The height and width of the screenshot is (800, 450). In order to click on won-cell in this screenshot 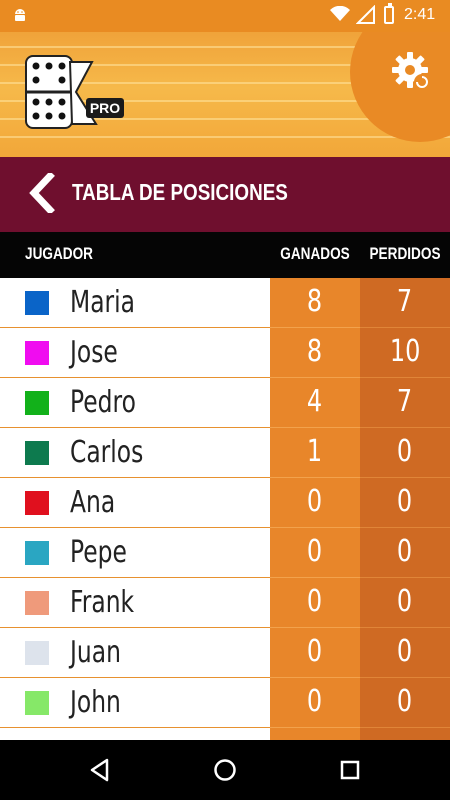, I will do `click(315, 734)`.